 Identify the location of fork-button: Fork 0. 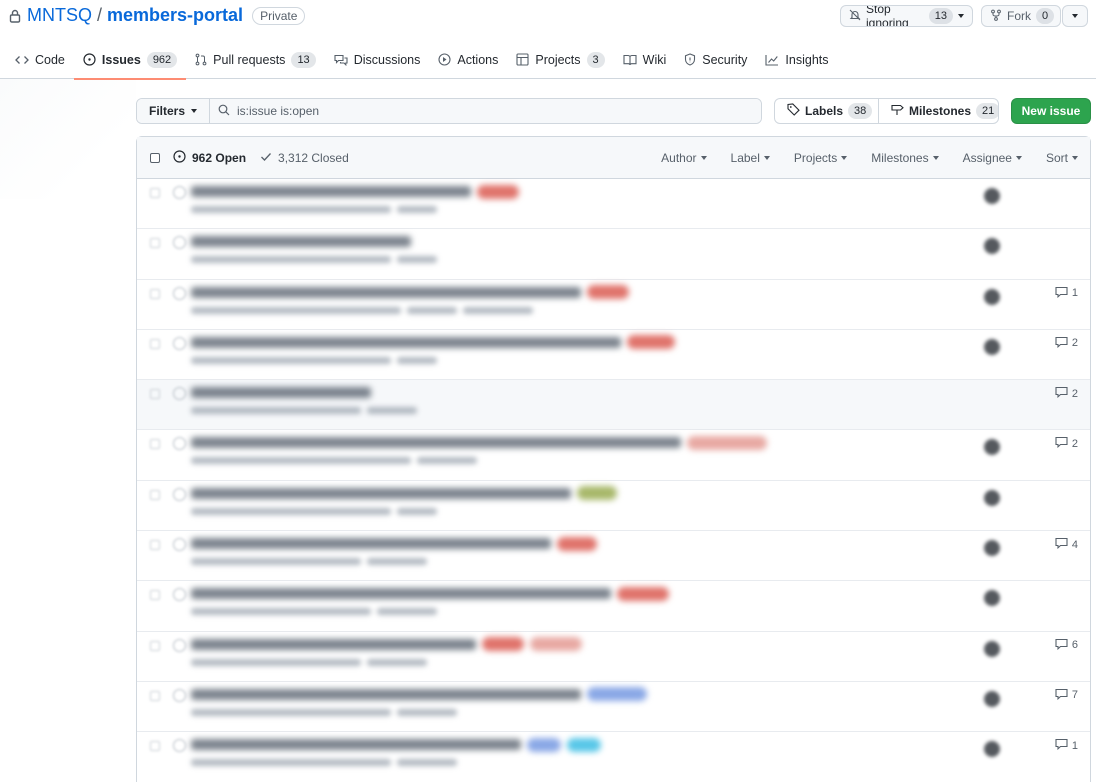
(1021, 16).